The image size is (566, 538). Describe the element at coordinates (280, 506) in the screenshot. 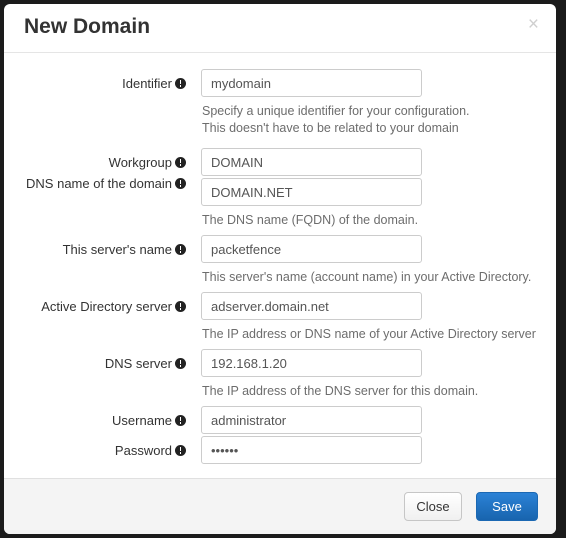

I see `modal-footer: Close Save` at that location.